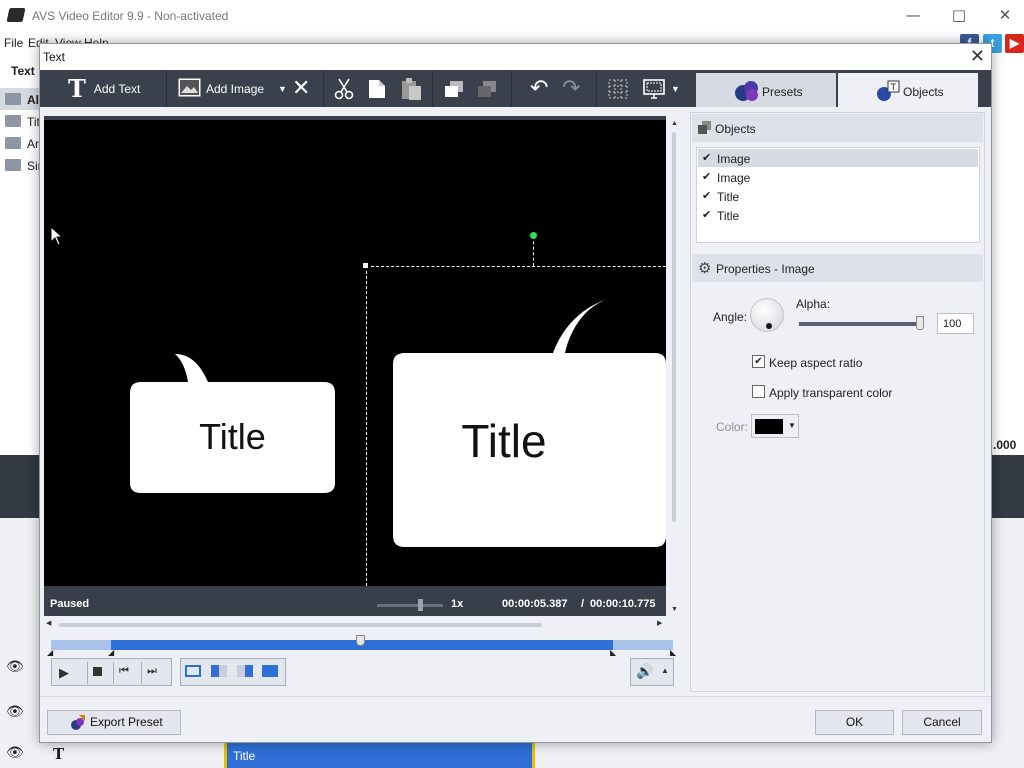  Describe the element at coordinates (23, 71) in the screenshot. I see `library-tab-label: Text` at that location.